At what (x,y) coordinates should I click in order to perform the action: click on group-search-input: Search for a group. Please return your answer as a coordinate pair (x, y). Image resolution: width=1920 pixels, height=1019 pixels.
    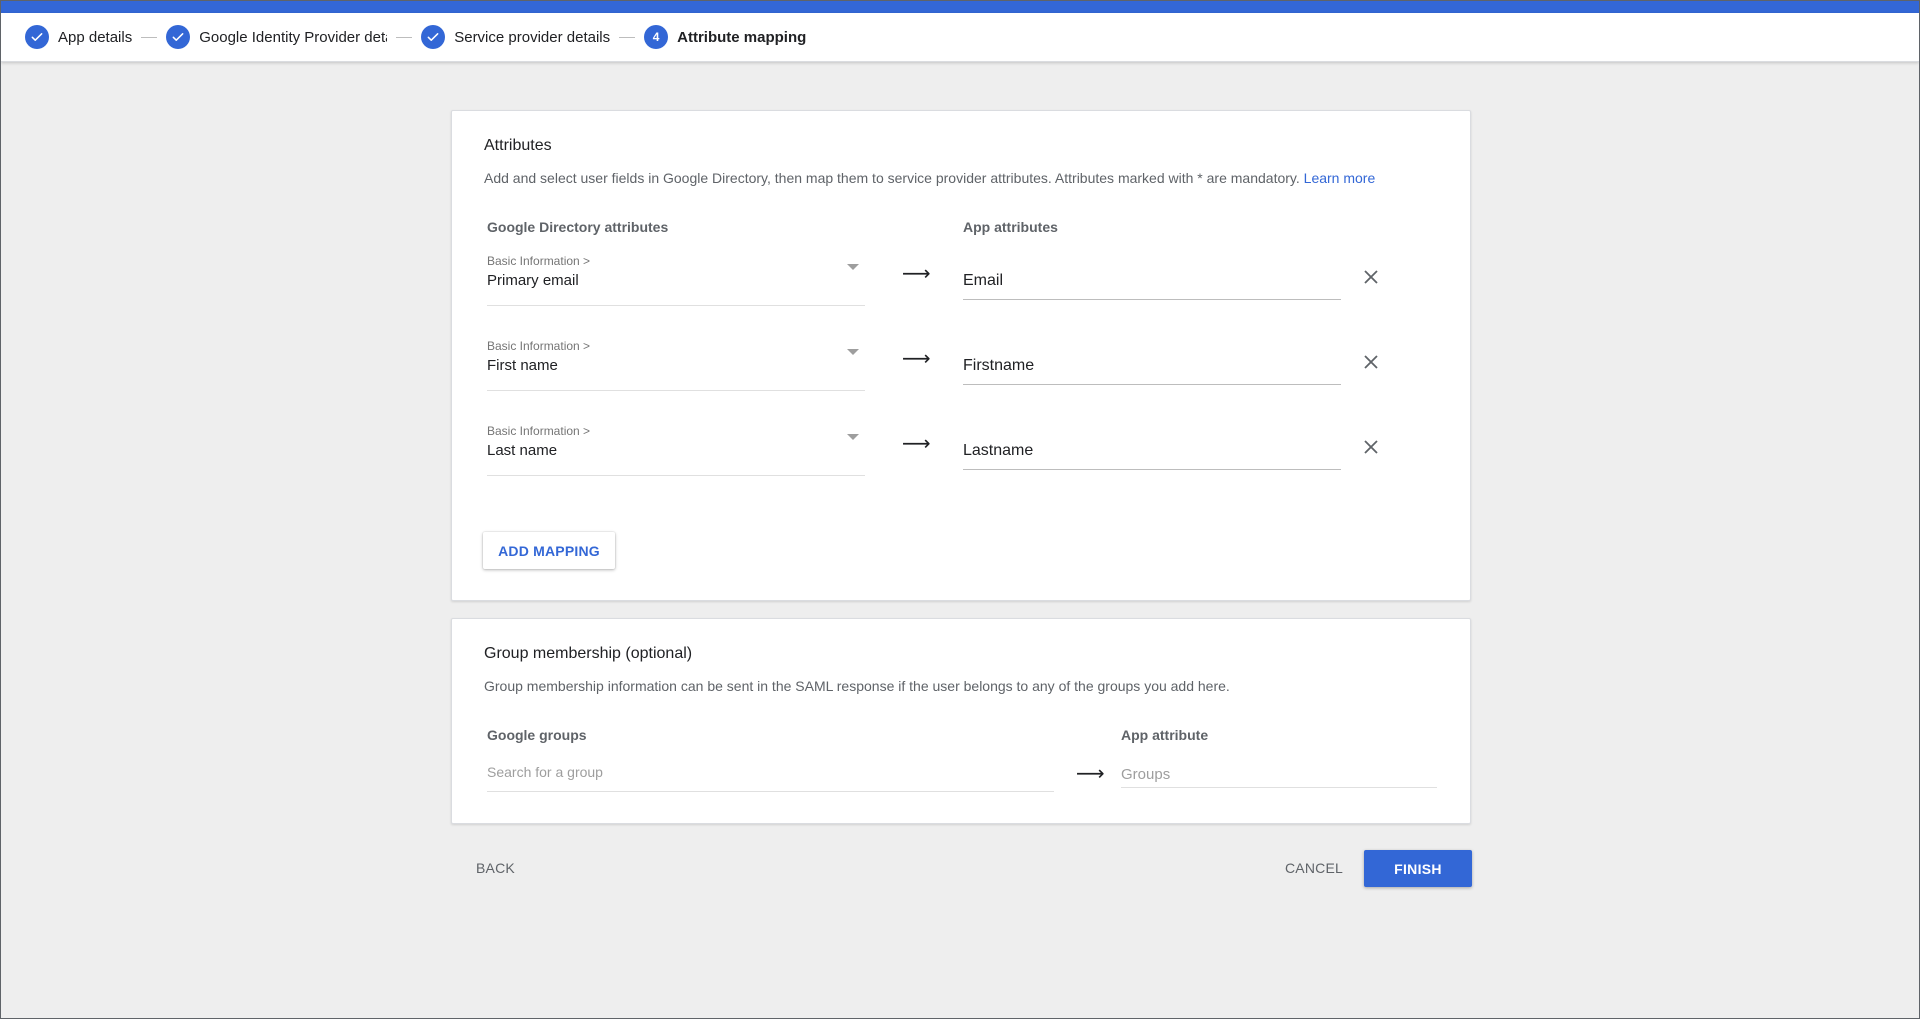
    Looking at the image, I should click on (770, 773).